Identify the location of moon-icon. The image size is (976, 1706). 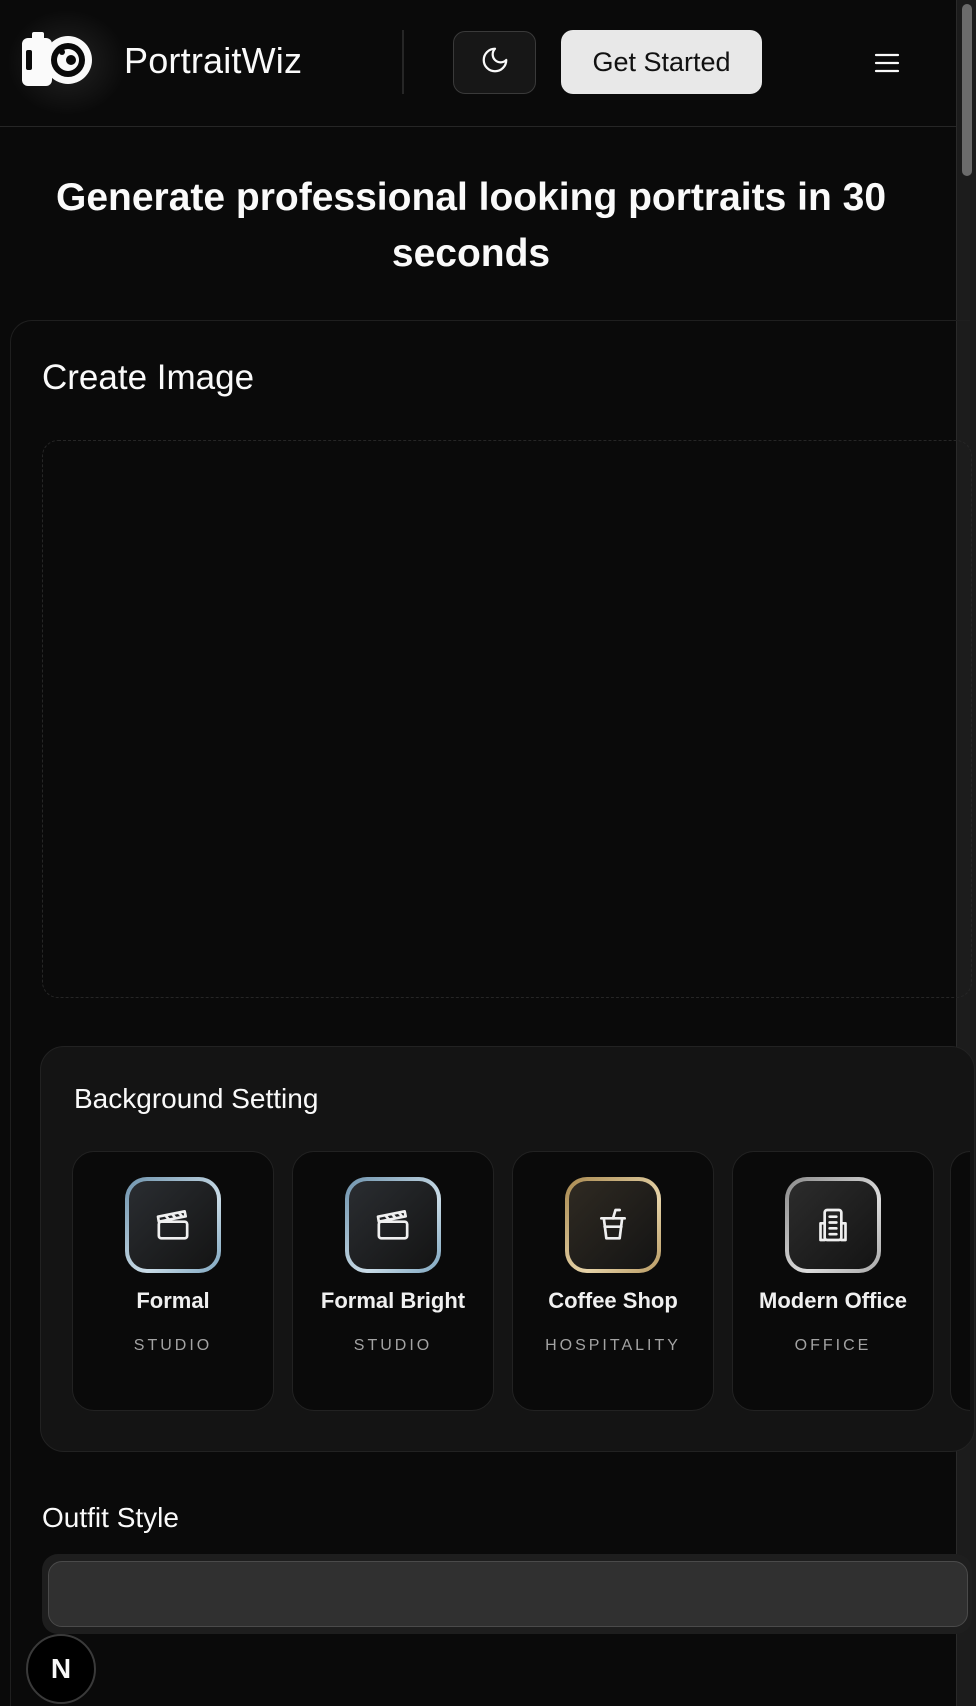
(495, 62).